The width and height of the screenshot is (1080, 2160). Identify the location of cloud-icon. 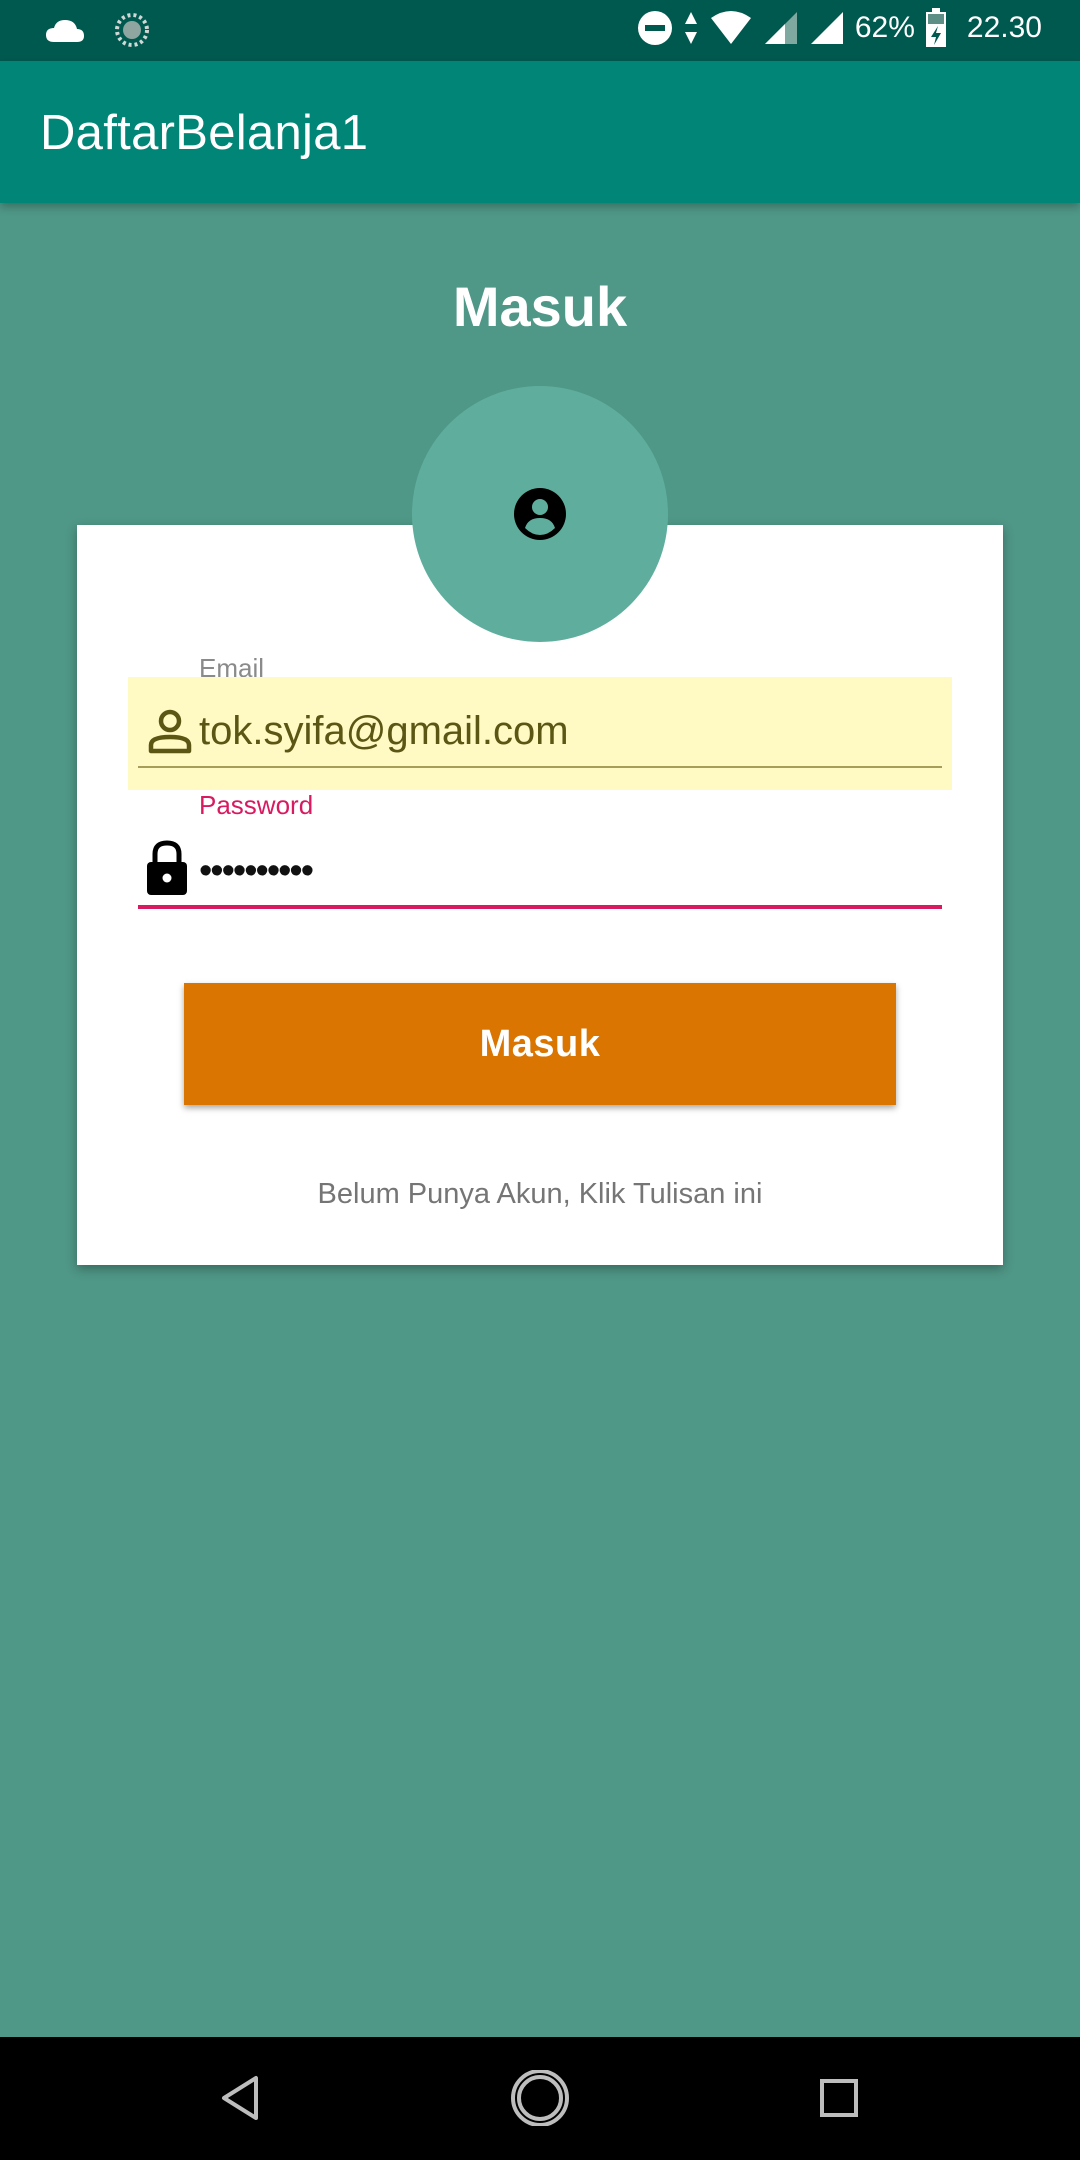
(65, 30).